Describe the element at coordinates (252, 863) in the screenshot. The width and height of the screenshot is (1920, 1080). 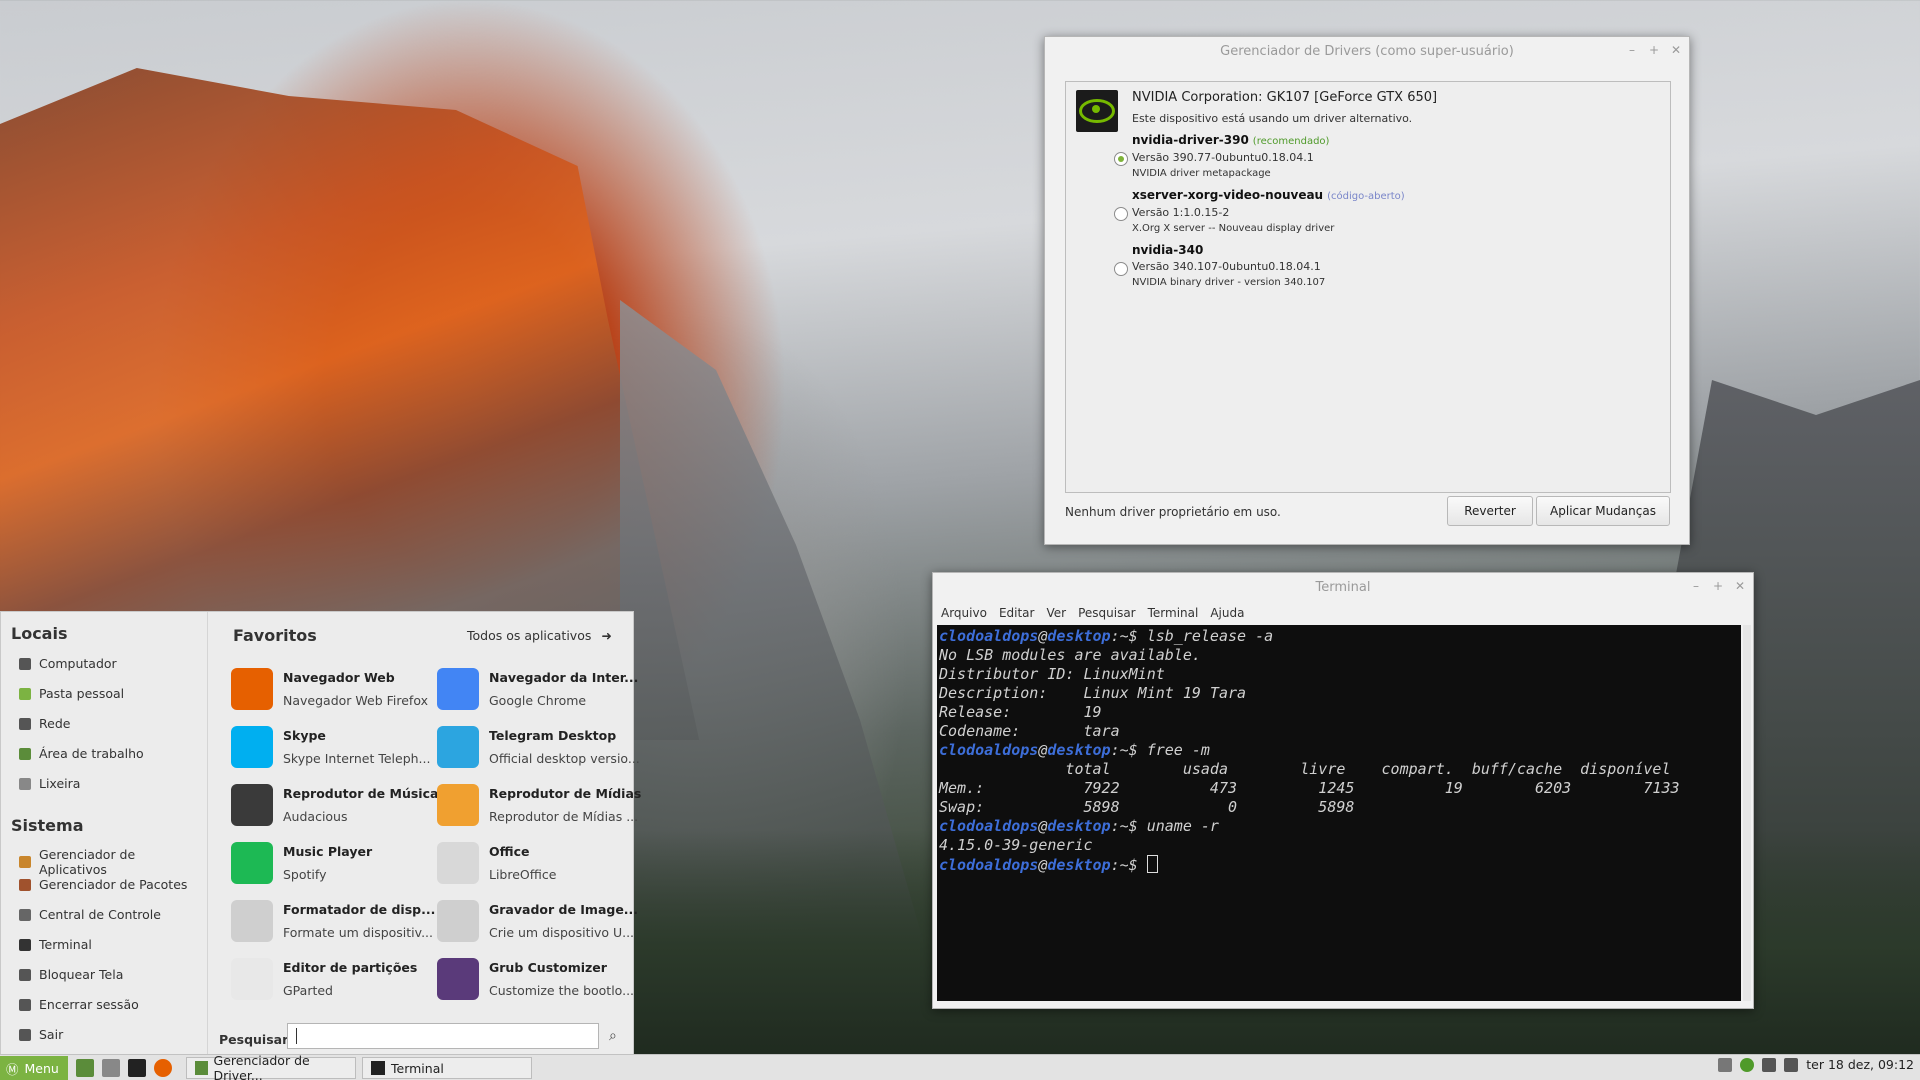
I see `spotify-icon` at that location.